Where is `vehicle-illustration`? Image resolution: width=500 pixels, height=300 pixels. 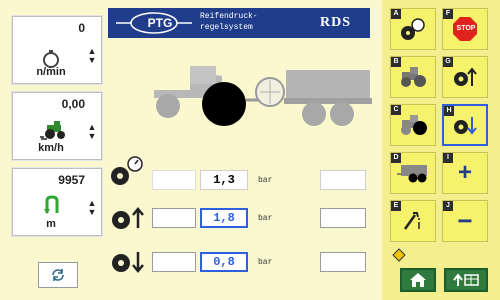
vehicle-illustration is located at coordinates (263, 96).